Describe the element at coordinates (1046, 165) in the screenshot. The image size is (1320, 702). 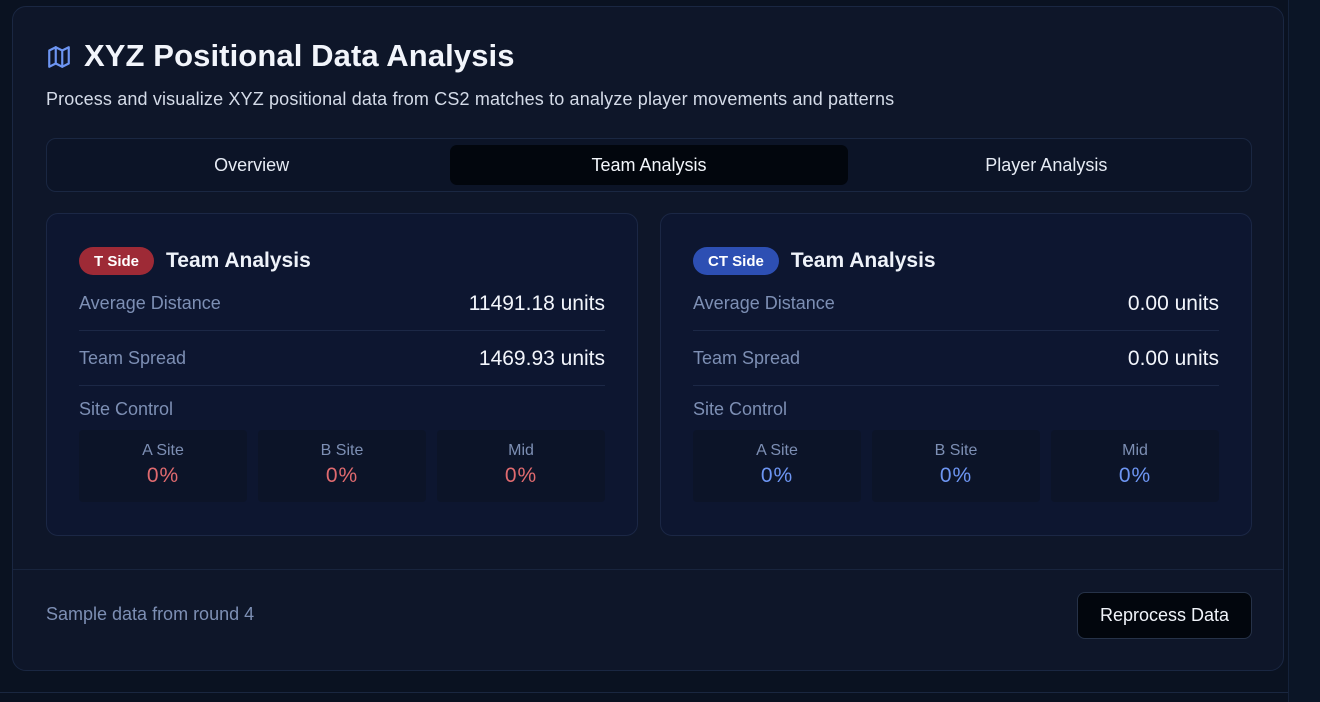
I see `tab-player-analysis: Player Analysis` at that location.